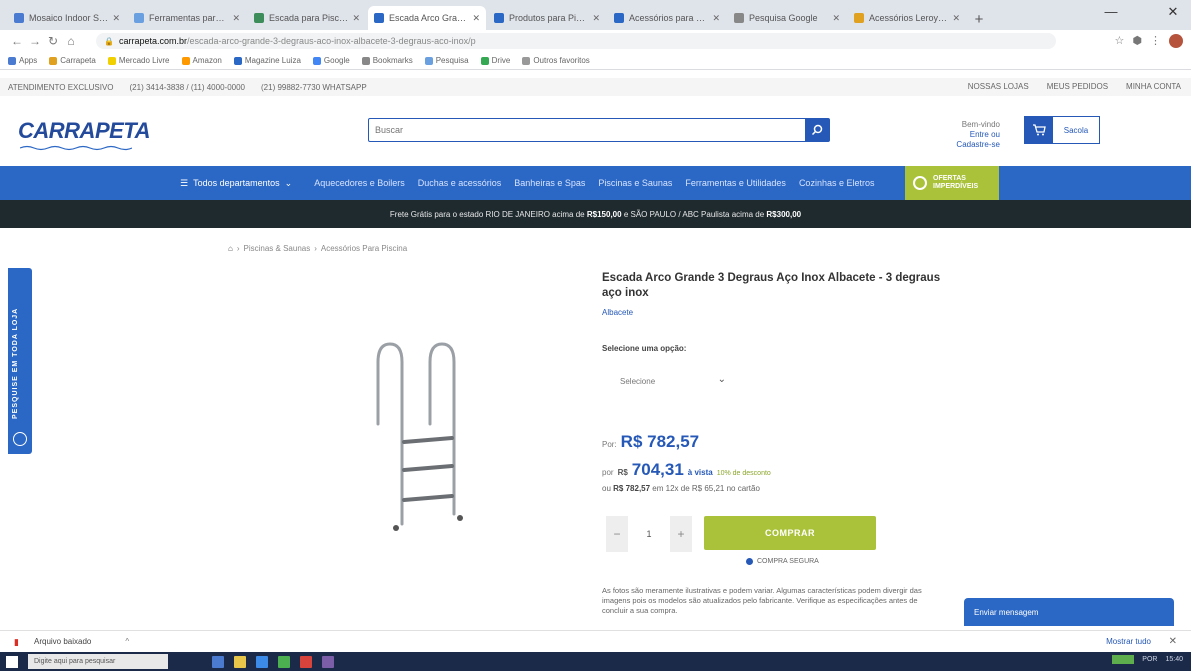  Describe the element at coordinates (837, 183) in the screenshot. I see `category-link: Cozinhas e Eletros` at that location.